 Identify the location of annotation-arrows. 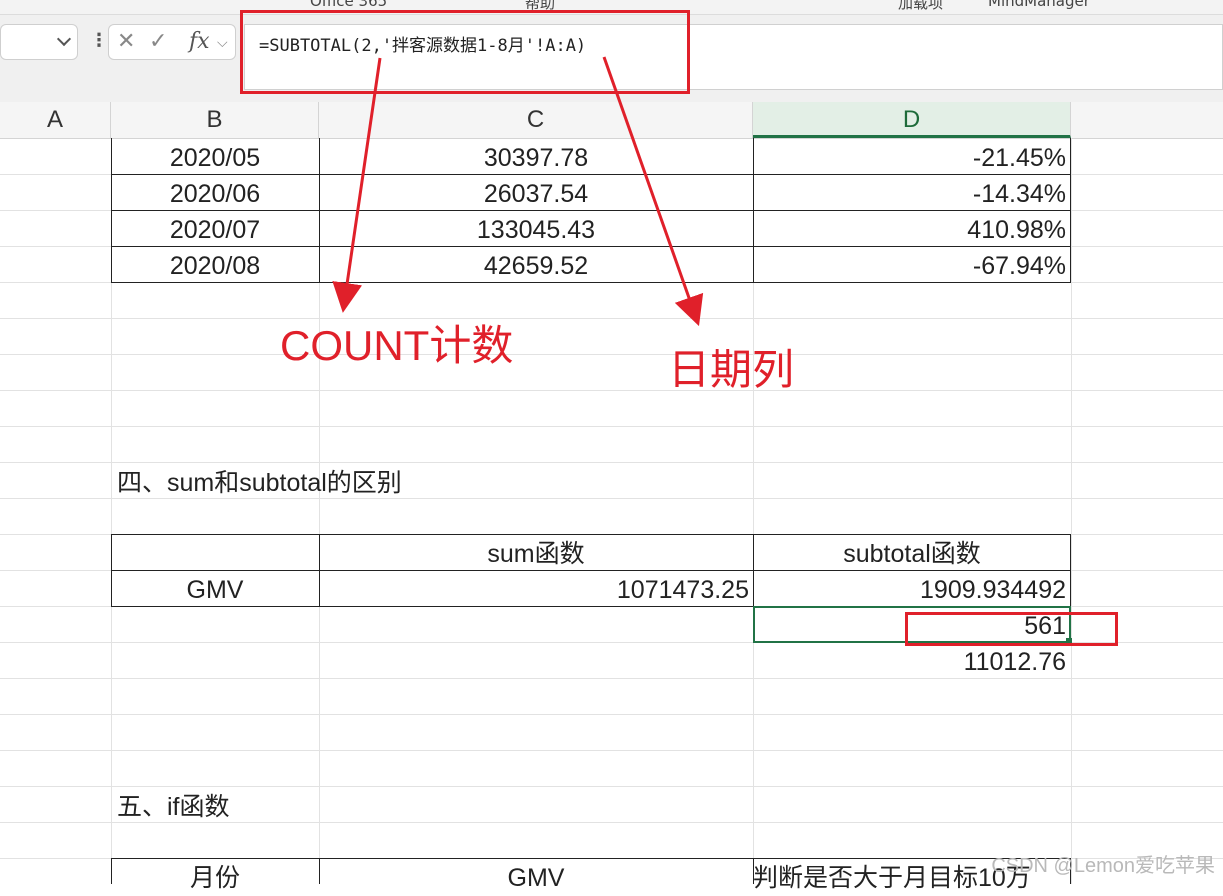
(518, 191).